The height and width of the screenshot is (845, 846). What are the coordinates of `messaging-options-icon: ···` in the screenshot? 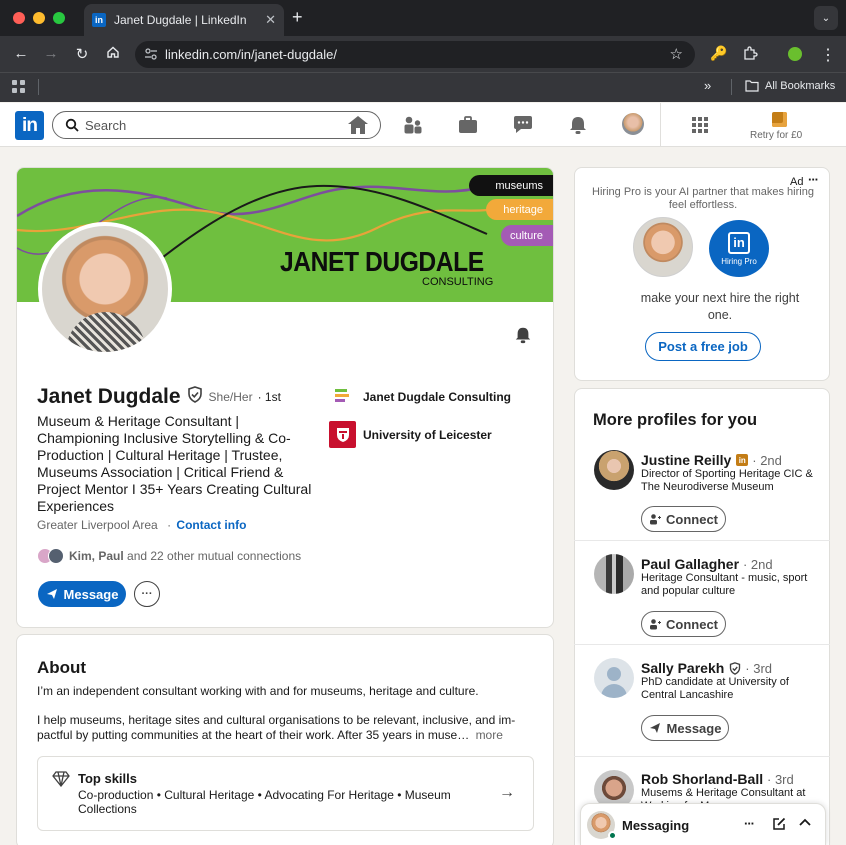 It's located at (749, 823).